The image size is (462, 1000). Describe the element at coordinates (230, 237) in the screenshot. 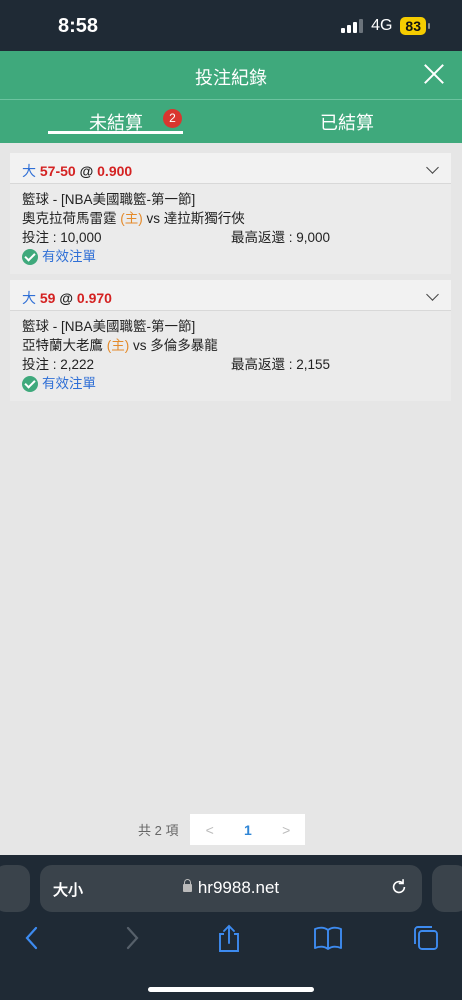

I see `bet-amount-row: 投注 : 10,000 最高返還 : 9,000` at that location.